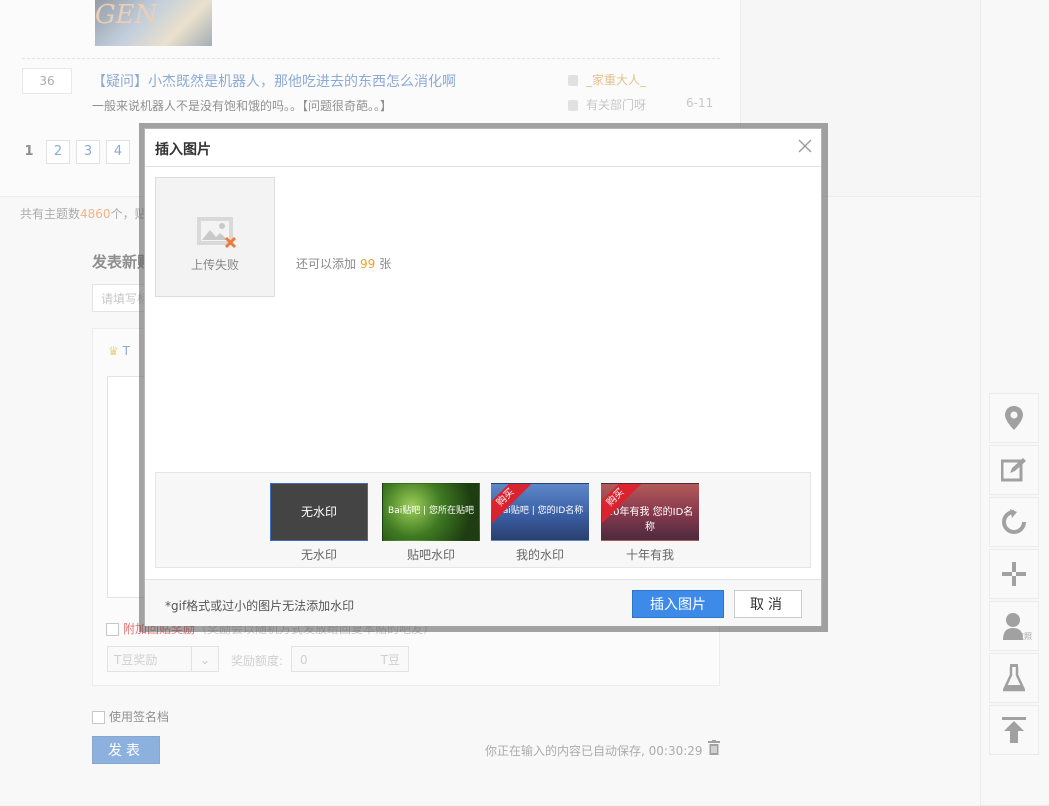 The height and width of the screenshot is (806, 1049). Describe the element at coordinates (430, 555) in the screenshot. I see `watermark-caption: 贴吧水印` at that location.